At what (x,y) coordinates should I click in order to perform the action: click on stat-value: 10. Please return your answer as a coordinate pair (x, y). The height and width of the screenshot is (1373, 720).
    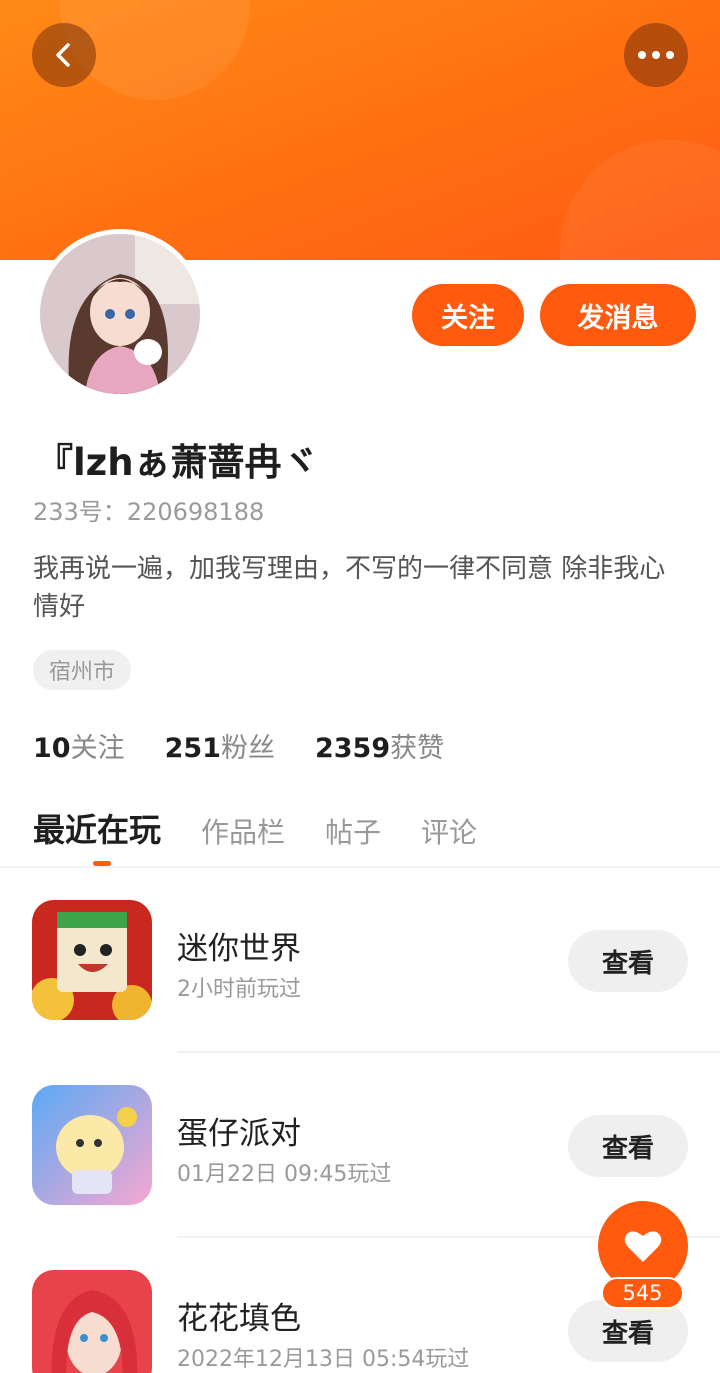
    Looking at the image, I should click on (52, 748).